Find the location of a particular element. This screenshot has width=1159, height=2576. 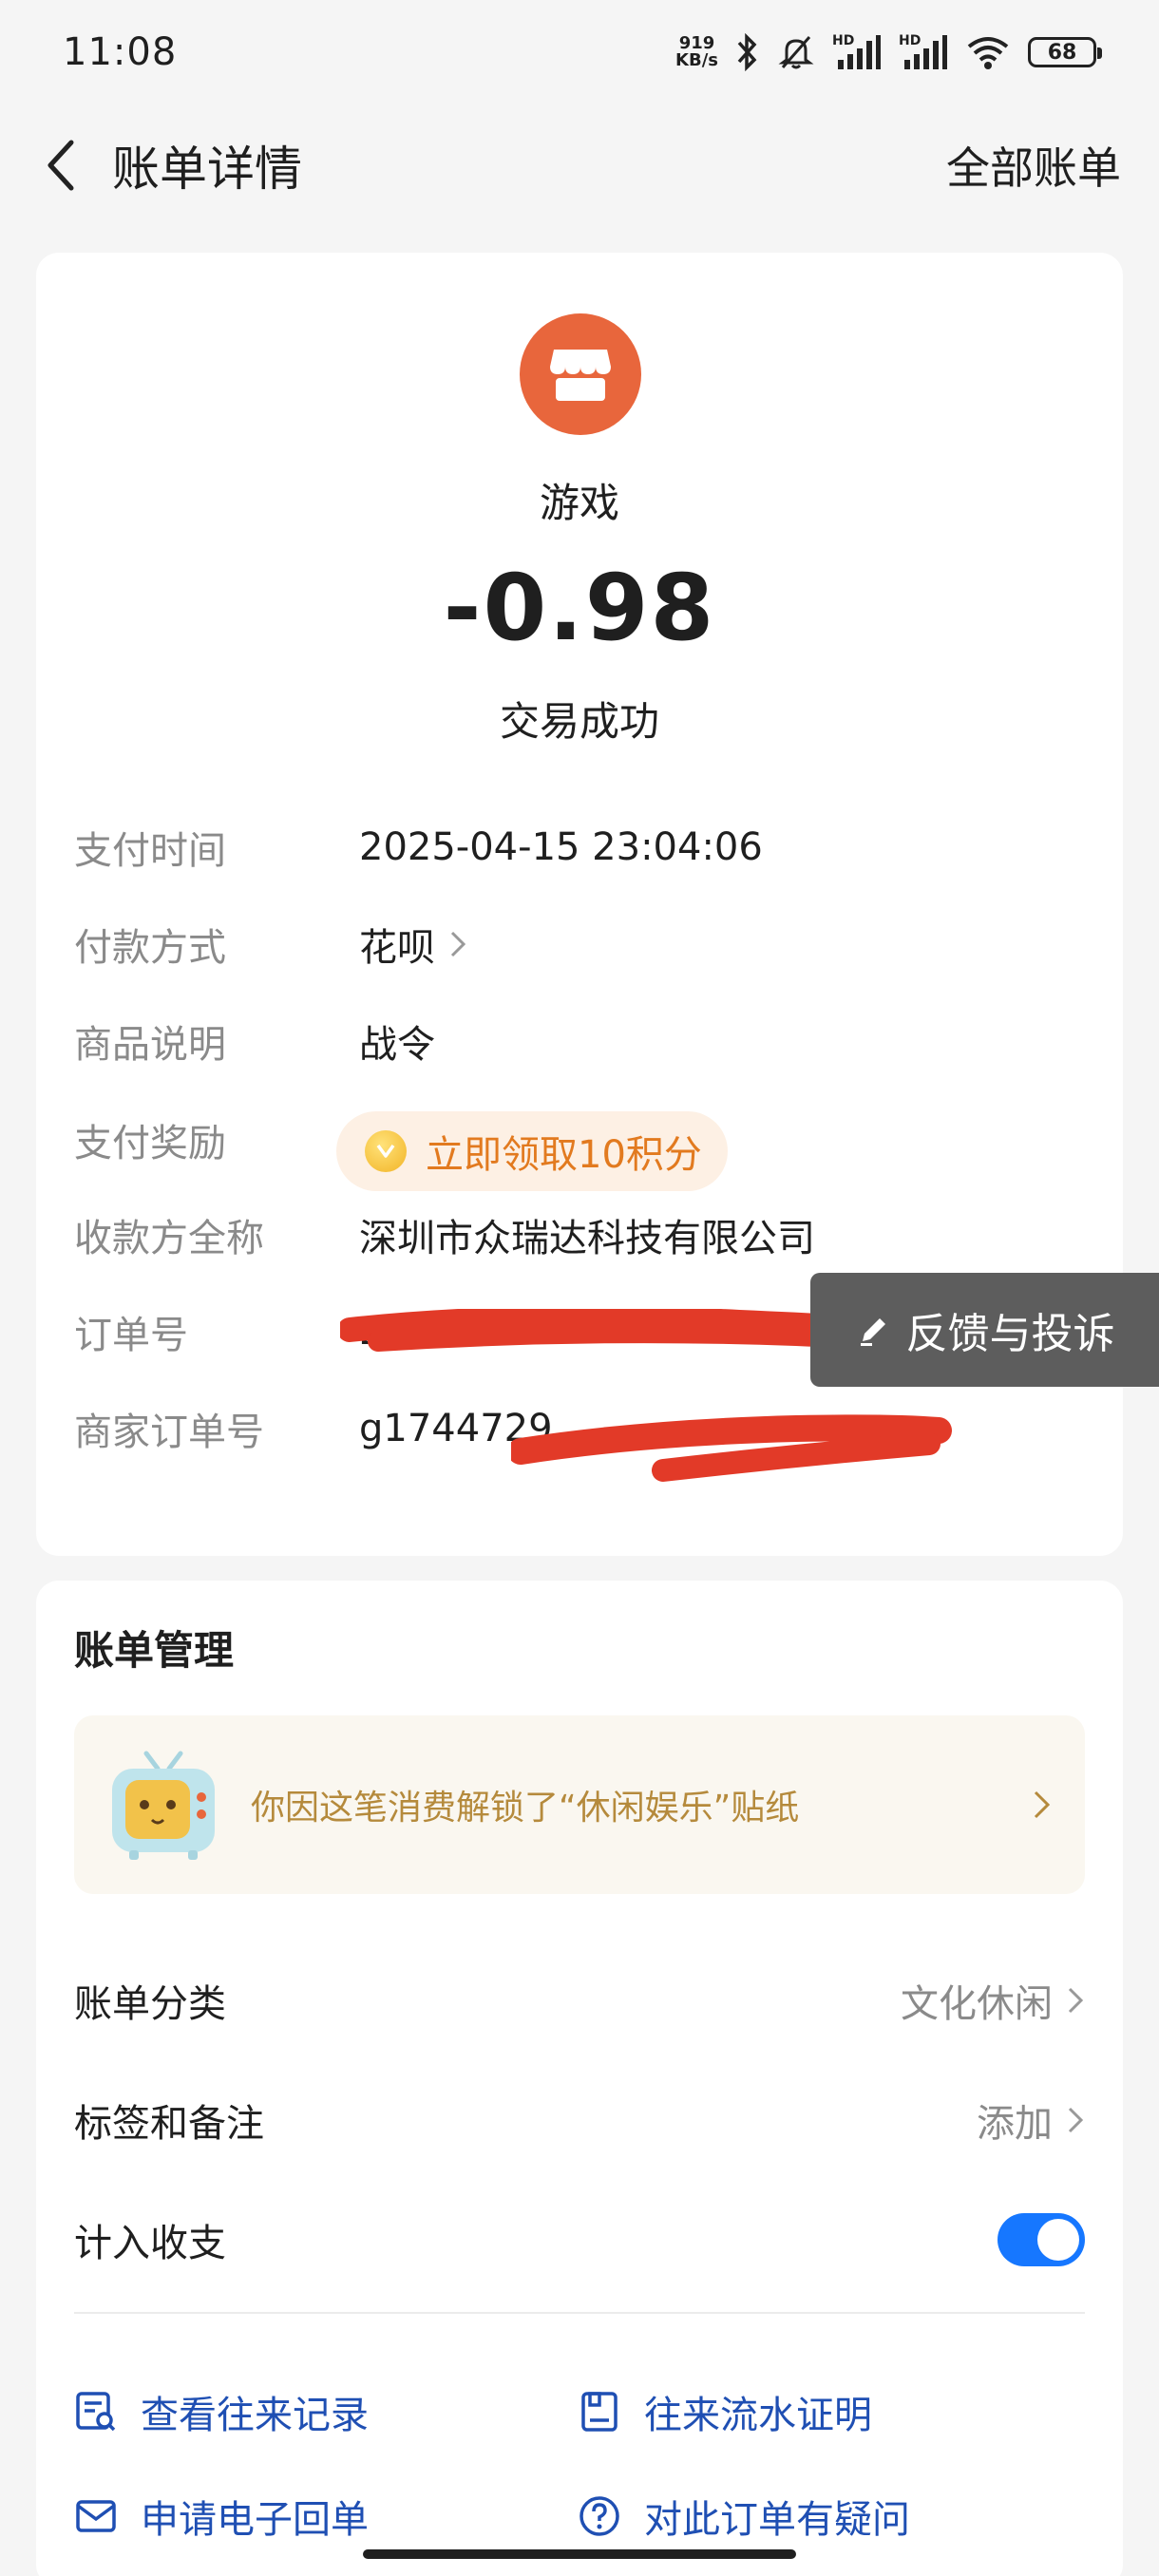

e-receipt-link: 申请电子回单 is located at coordinates (221, 2516).